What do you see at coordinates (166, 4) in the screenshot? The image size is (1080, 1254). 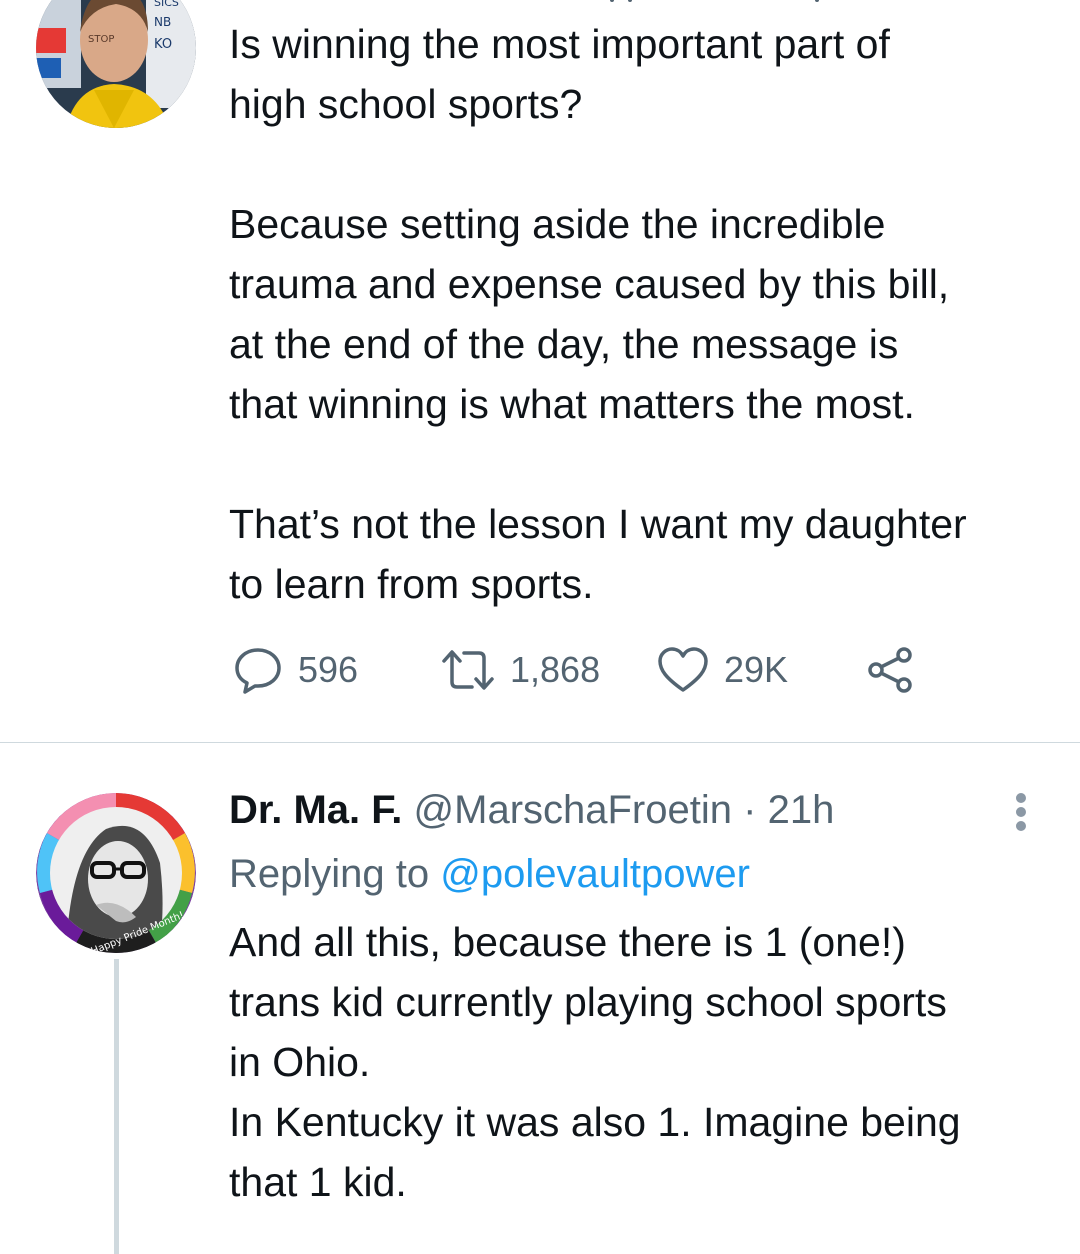 I see `svg-text: SICS` at bounding box center [166, 4].